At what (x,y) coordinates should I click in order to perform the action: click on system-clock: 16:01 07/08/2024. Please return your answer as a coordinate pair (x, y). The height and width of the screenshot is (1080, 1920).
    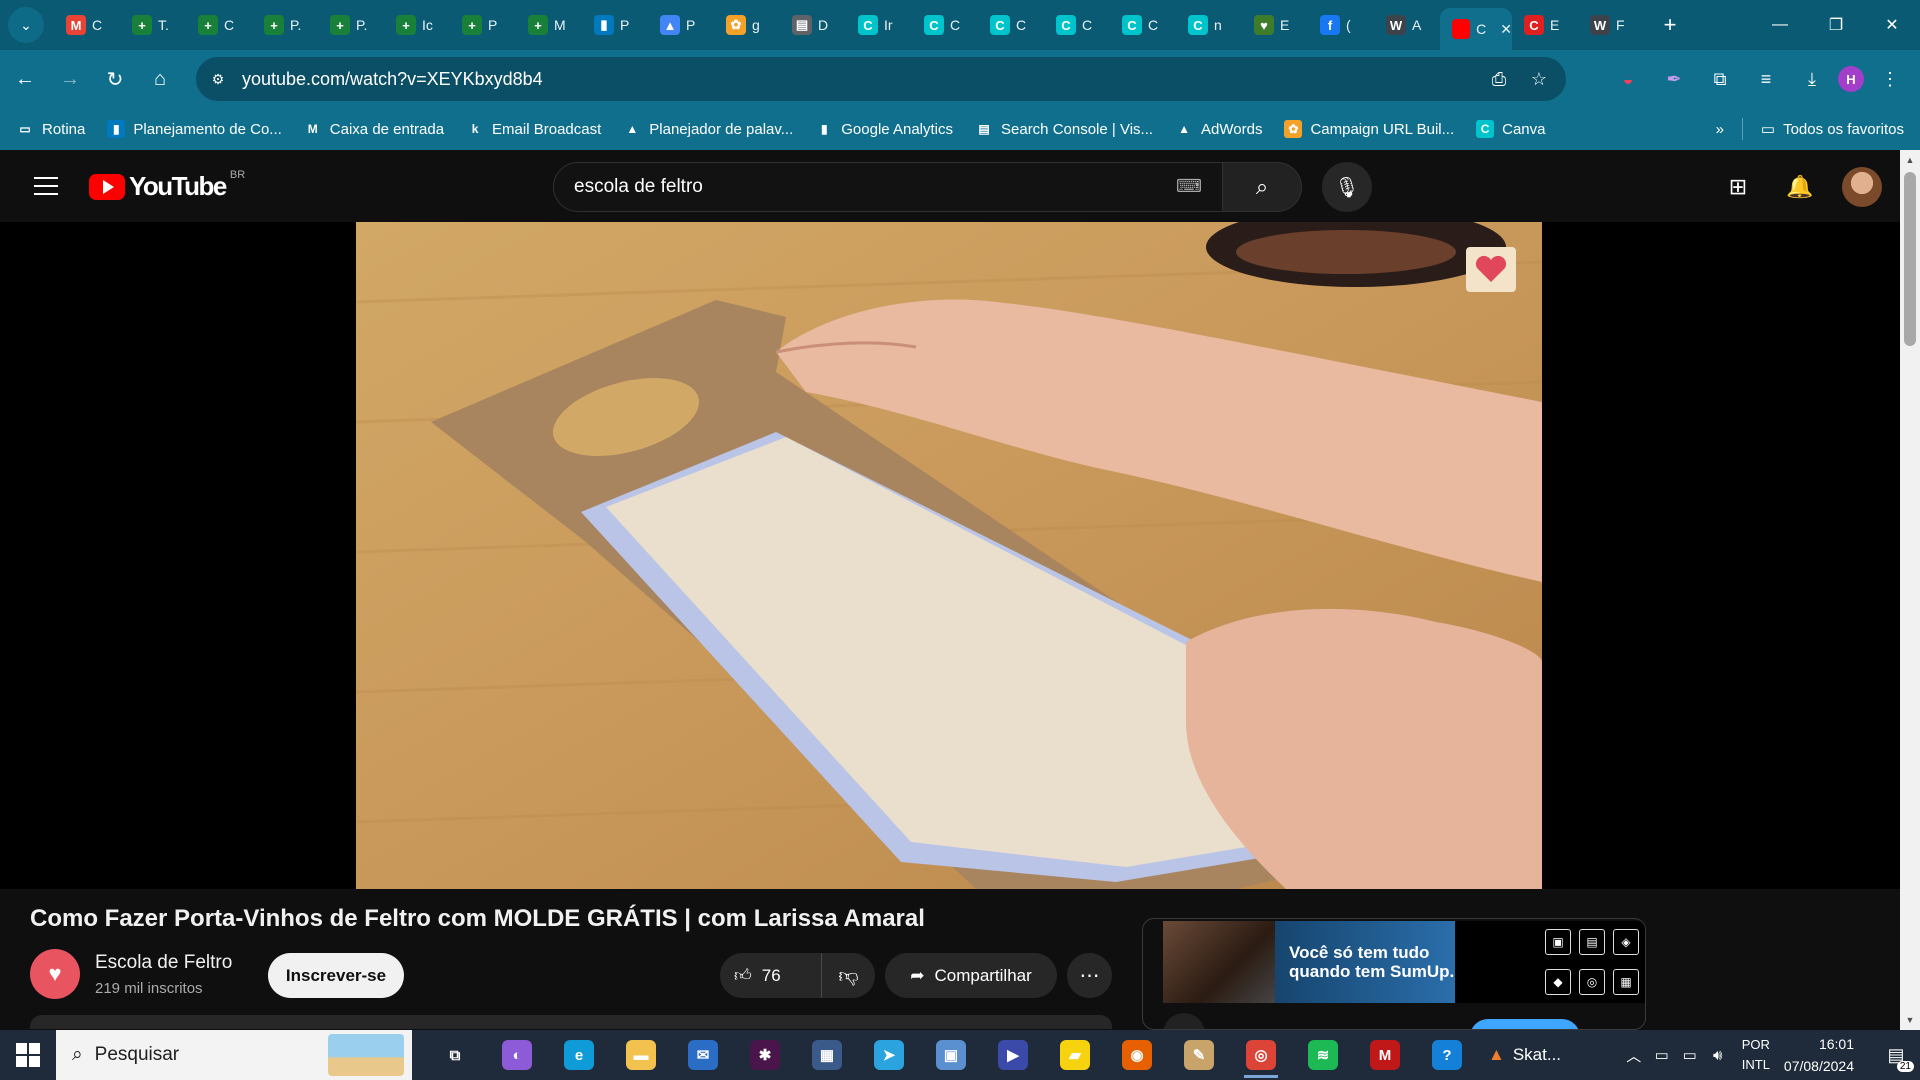
    Looking at the image, I should click on (1819, 1055).